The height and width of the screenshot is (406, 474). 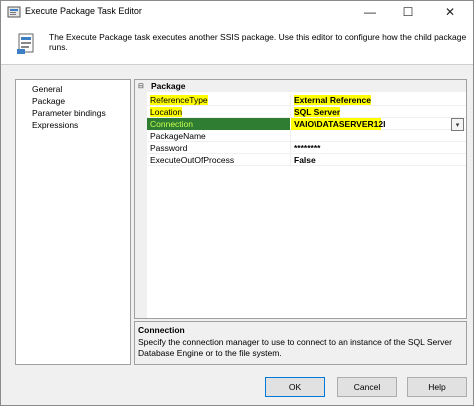 I want to click on property-row-location: Location SQL Server, so click(x=306, y=112).